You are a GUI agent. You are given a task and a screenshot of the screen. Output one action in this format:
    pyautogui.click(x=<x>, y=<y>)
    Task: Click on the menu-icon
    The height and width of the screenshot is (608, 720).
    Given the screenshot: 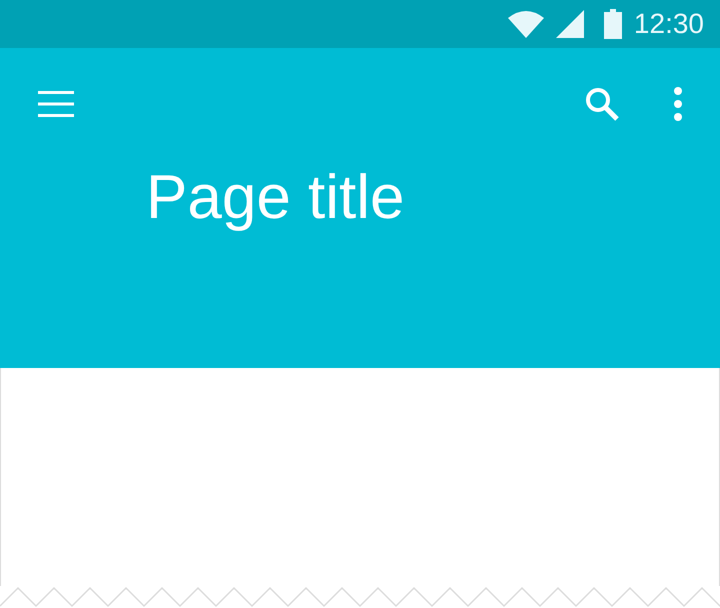 What is the action you would take?
    pyautogui.click(x=56, y=104)
    